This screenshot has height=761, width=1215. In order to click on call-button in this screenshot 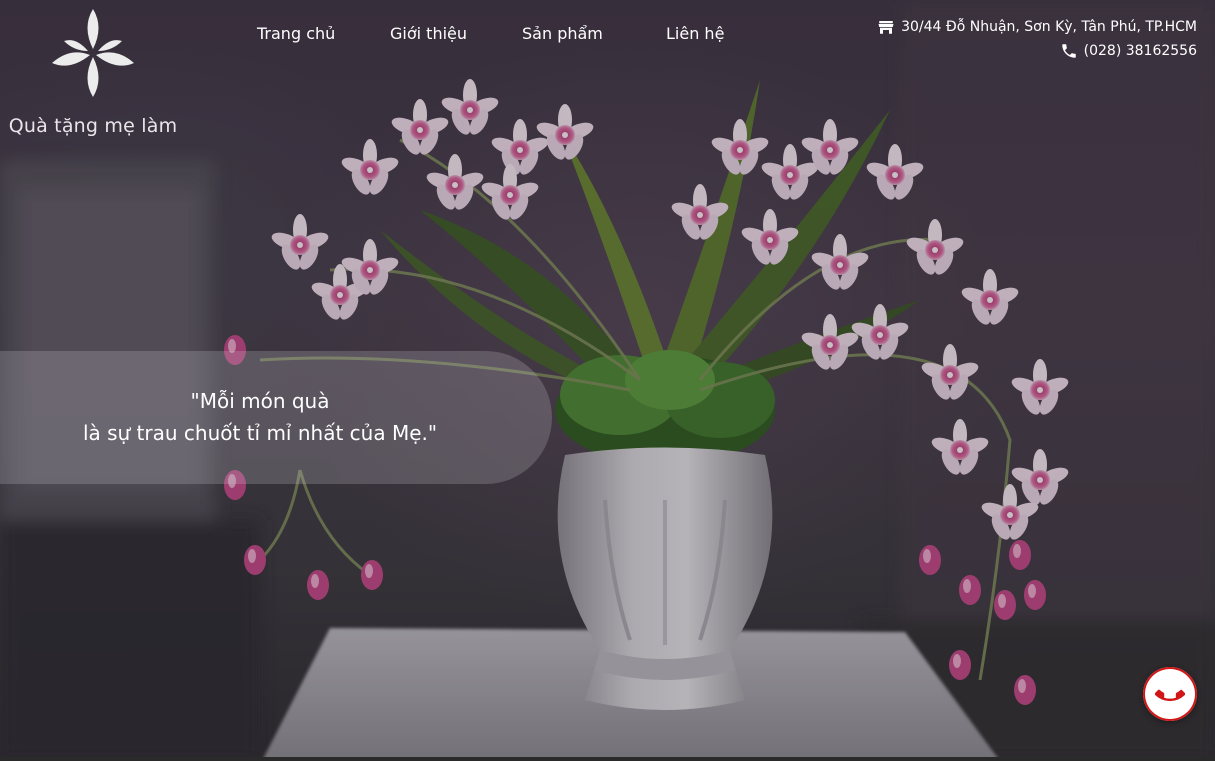, I will do `click(1170, 694)`.